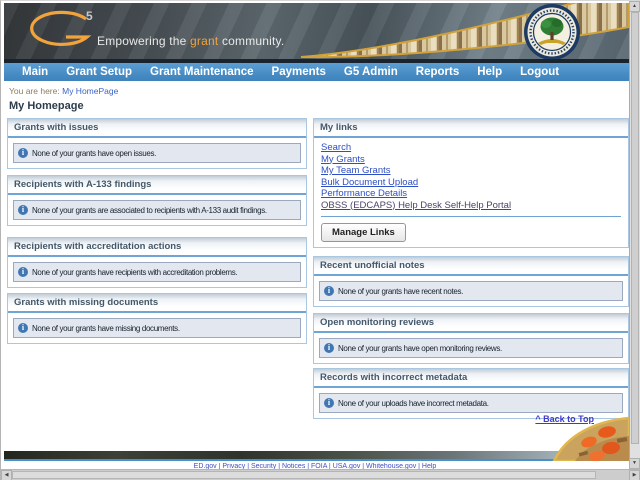 The width and height of the screenshot is (640, 480). I want to click on info-message: i None of your grants have recent notes., so click(471, 291).